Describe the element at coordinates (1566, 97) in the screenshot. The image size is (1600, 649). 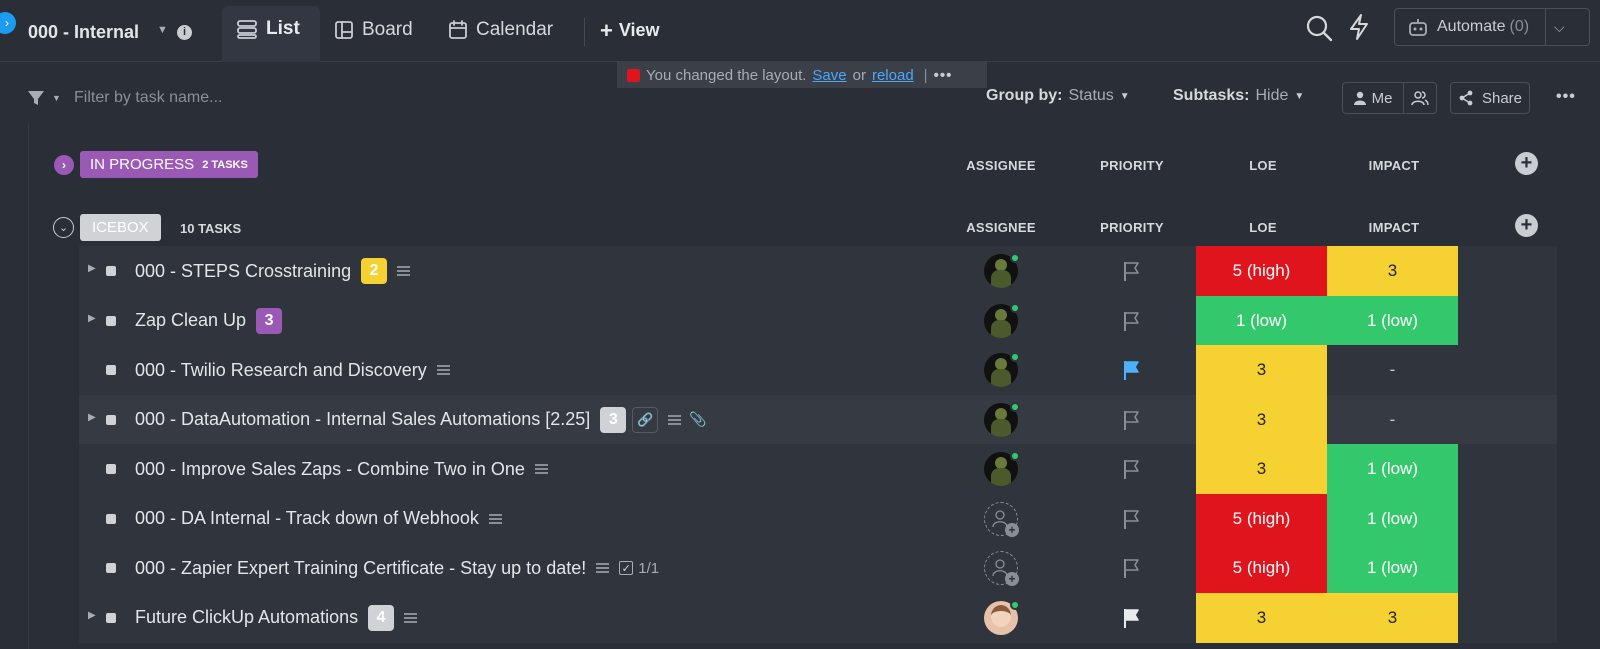
I see `more-options-icon: •••` at that location.